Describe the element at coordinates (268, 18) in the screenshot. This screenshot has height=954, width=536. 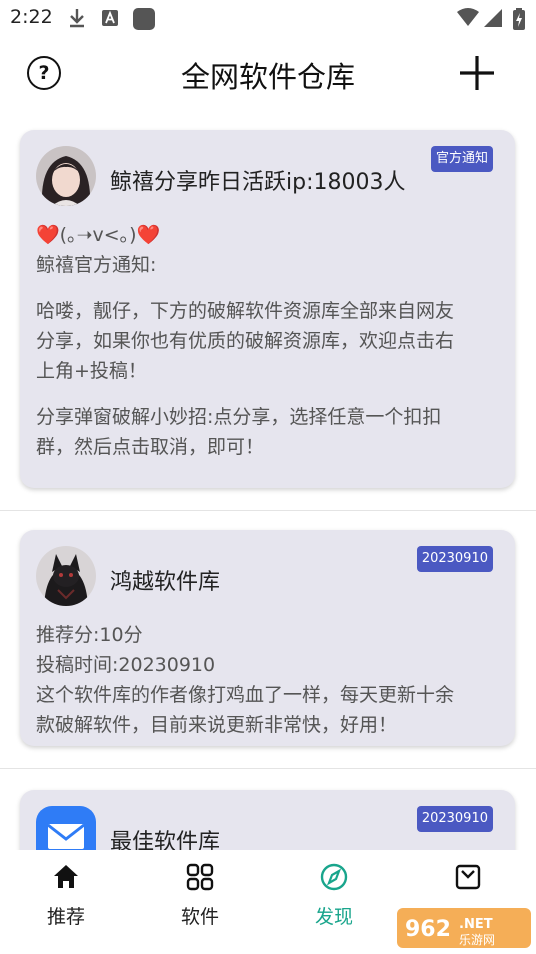
I see `status-bar: 2:22` at that location.